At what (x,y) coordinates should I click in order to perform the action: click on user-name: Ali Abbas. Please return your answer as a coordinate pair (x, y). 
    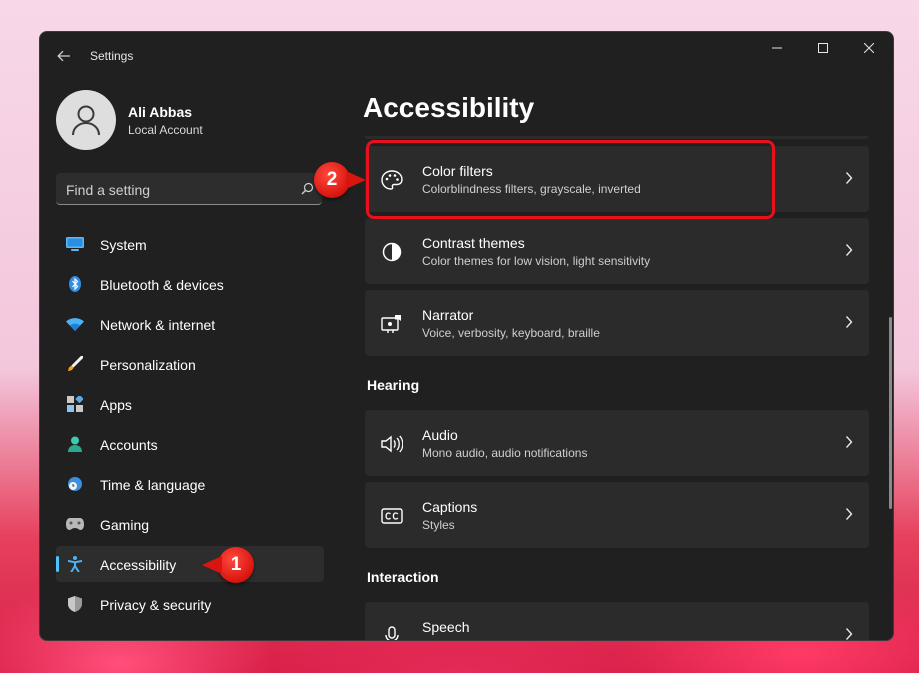
    Looking at the image, I should click on (160, 112).